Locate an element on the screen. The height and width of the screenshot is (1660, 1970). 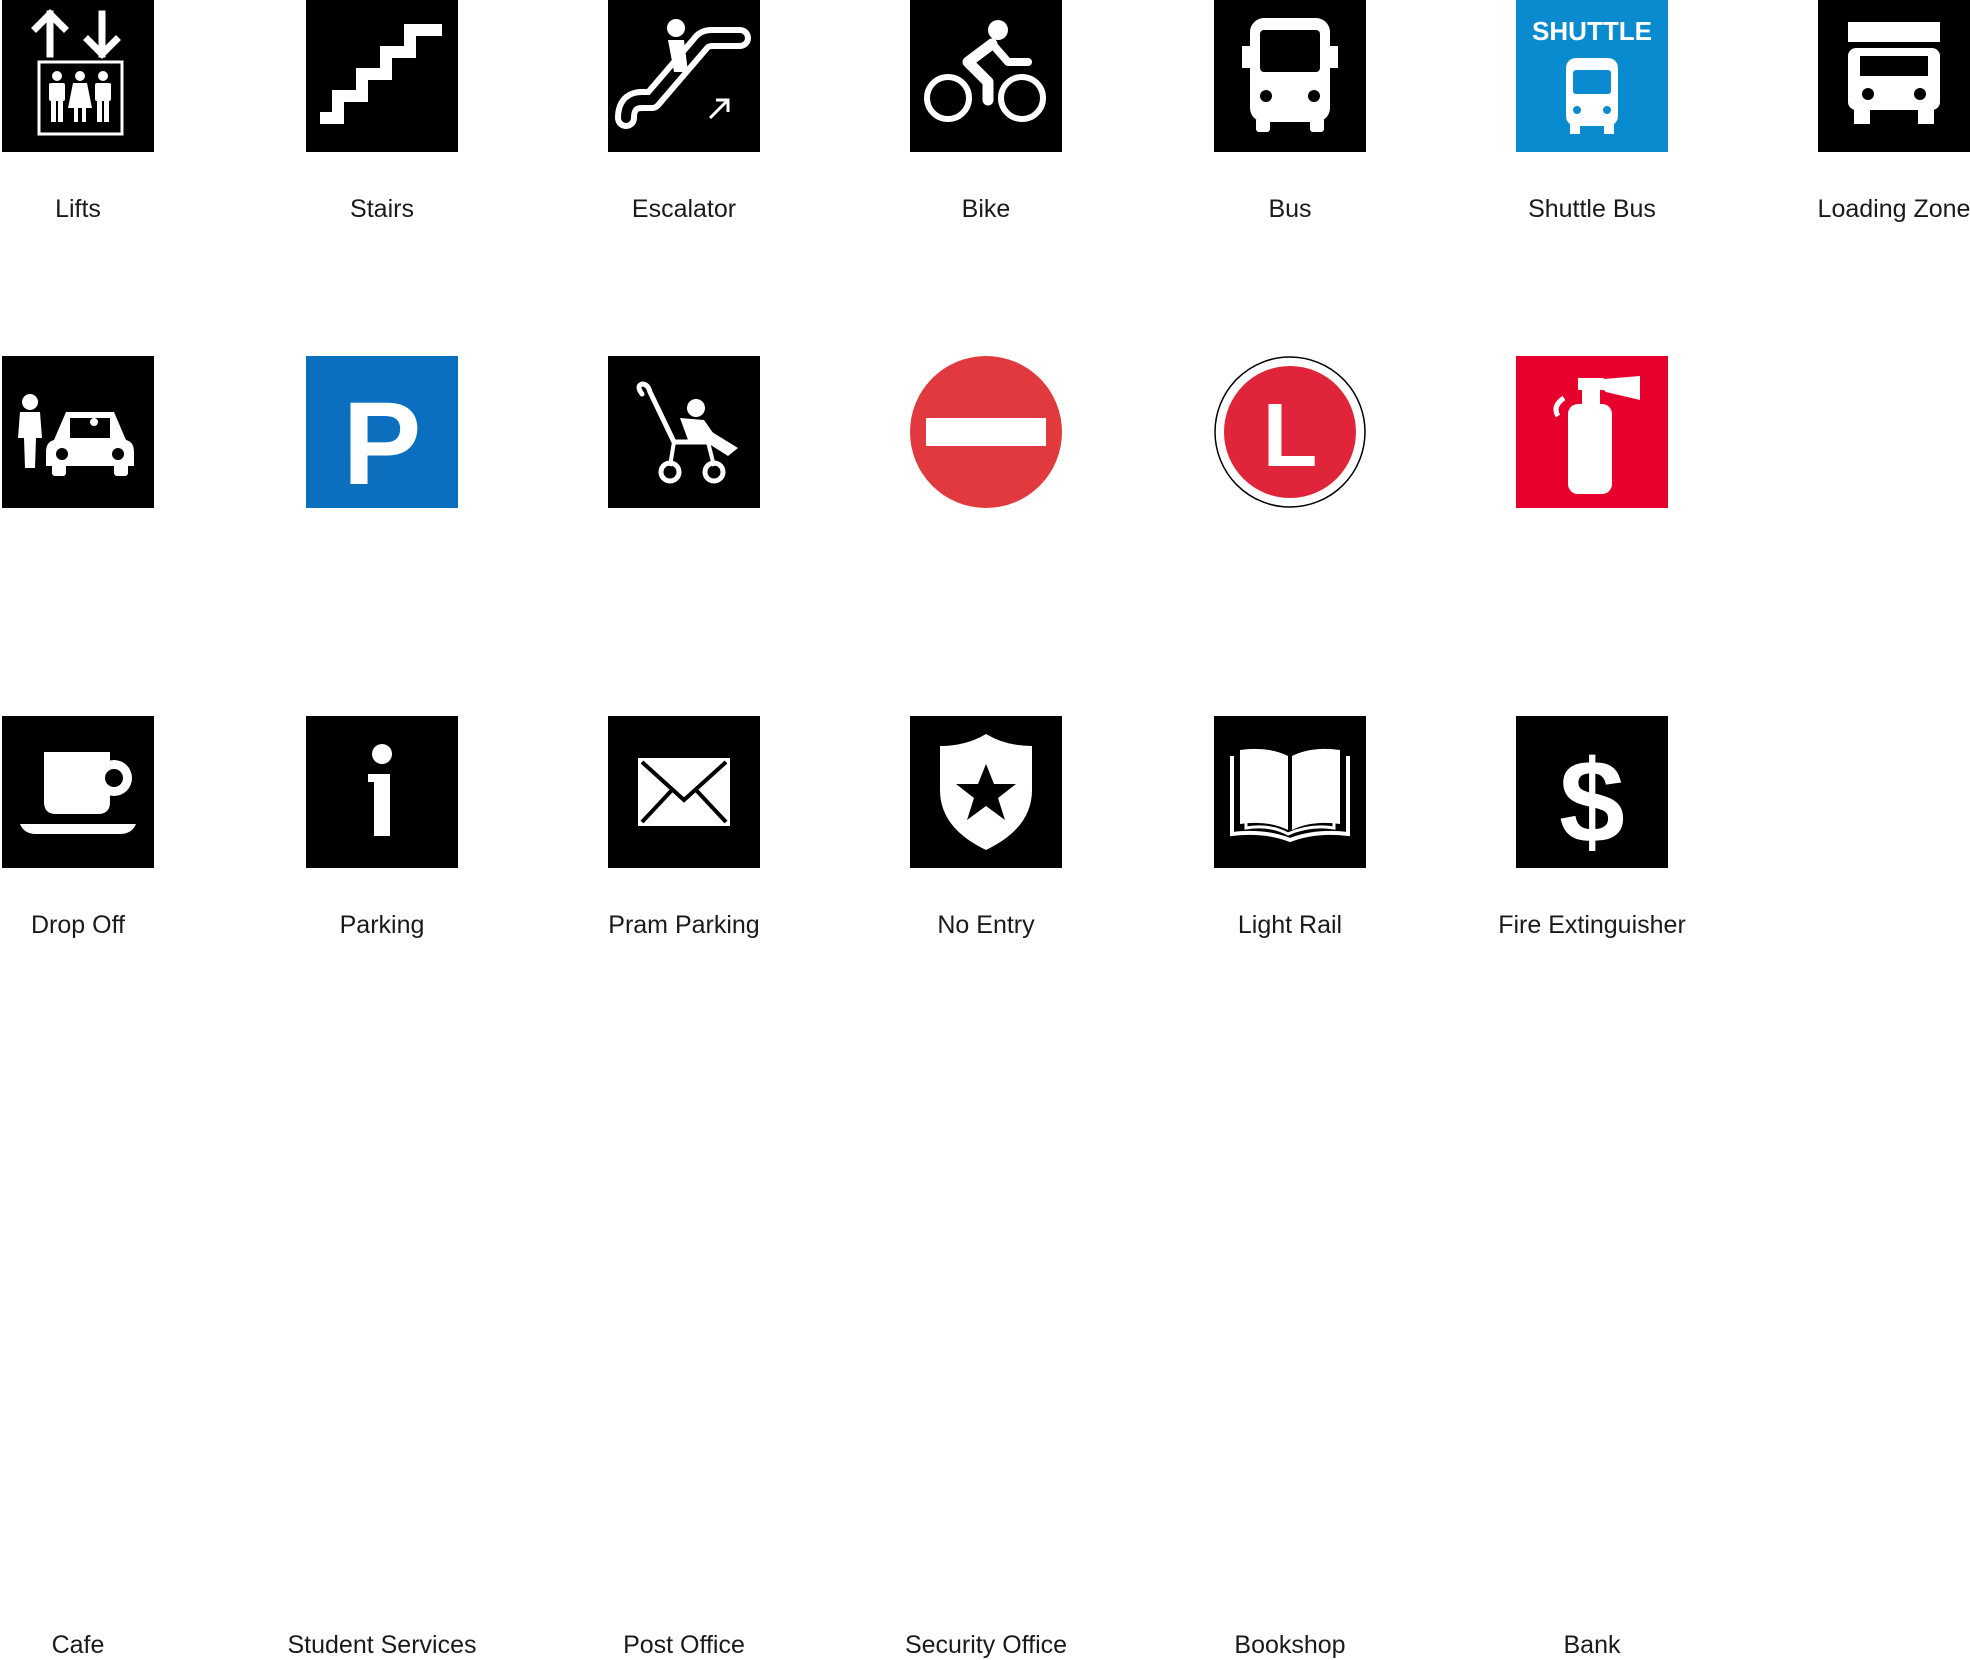
escalator-icon is located at coordinates (684, 76).